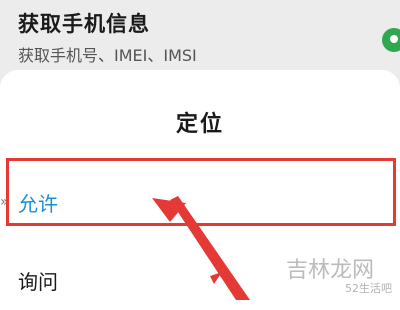 The image size is (400, 310). I want to click on option-ask: 询问, so click(38, 280).